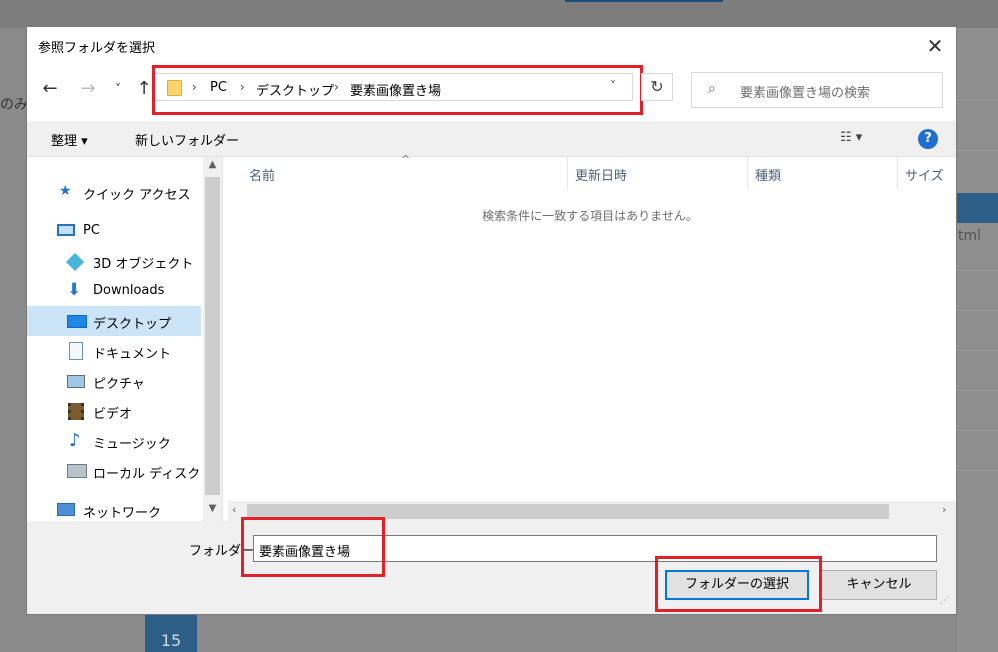  What do you see at coordinates (313, 547) in the screenshot?
I see `highlight-folder-field` at bounding box center [313, 547].